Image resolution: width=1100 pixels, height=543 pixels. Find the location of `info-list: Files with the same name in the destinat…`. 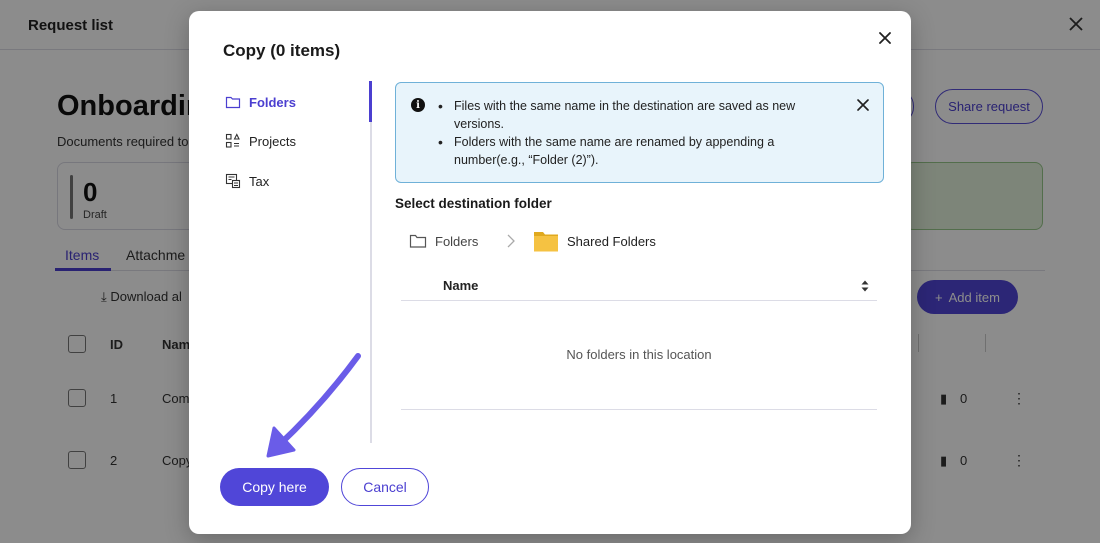

info-list: Files with the same name in the destinat… is located at coordinates (638, 133).